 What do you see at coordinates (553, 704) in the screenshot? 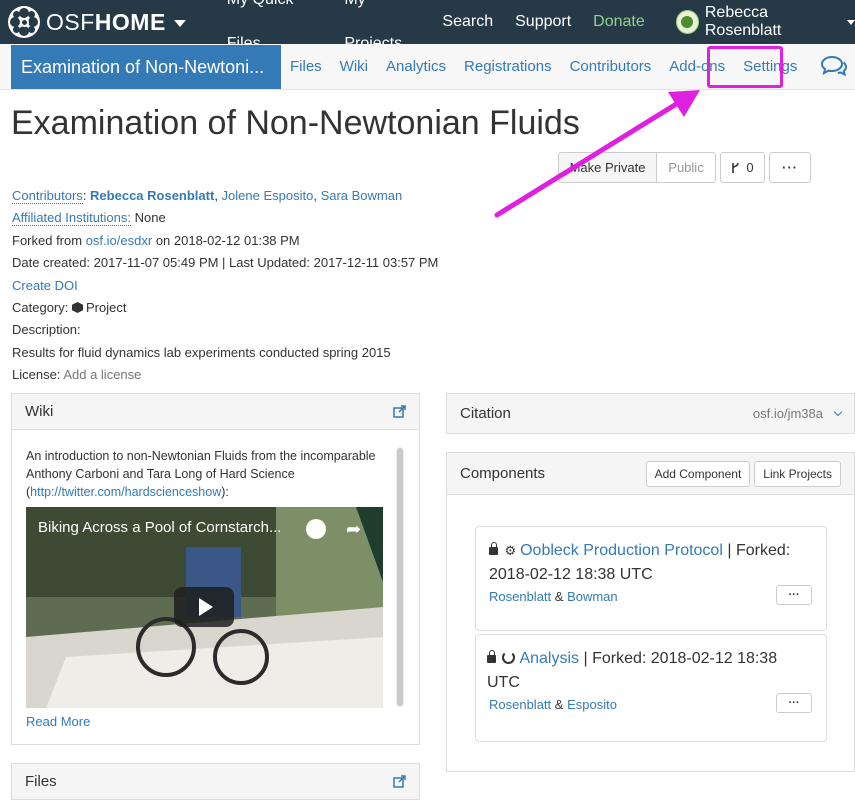
I see `component-authors: Rosenblatt & Esposito` at bounding box center [553, 704].